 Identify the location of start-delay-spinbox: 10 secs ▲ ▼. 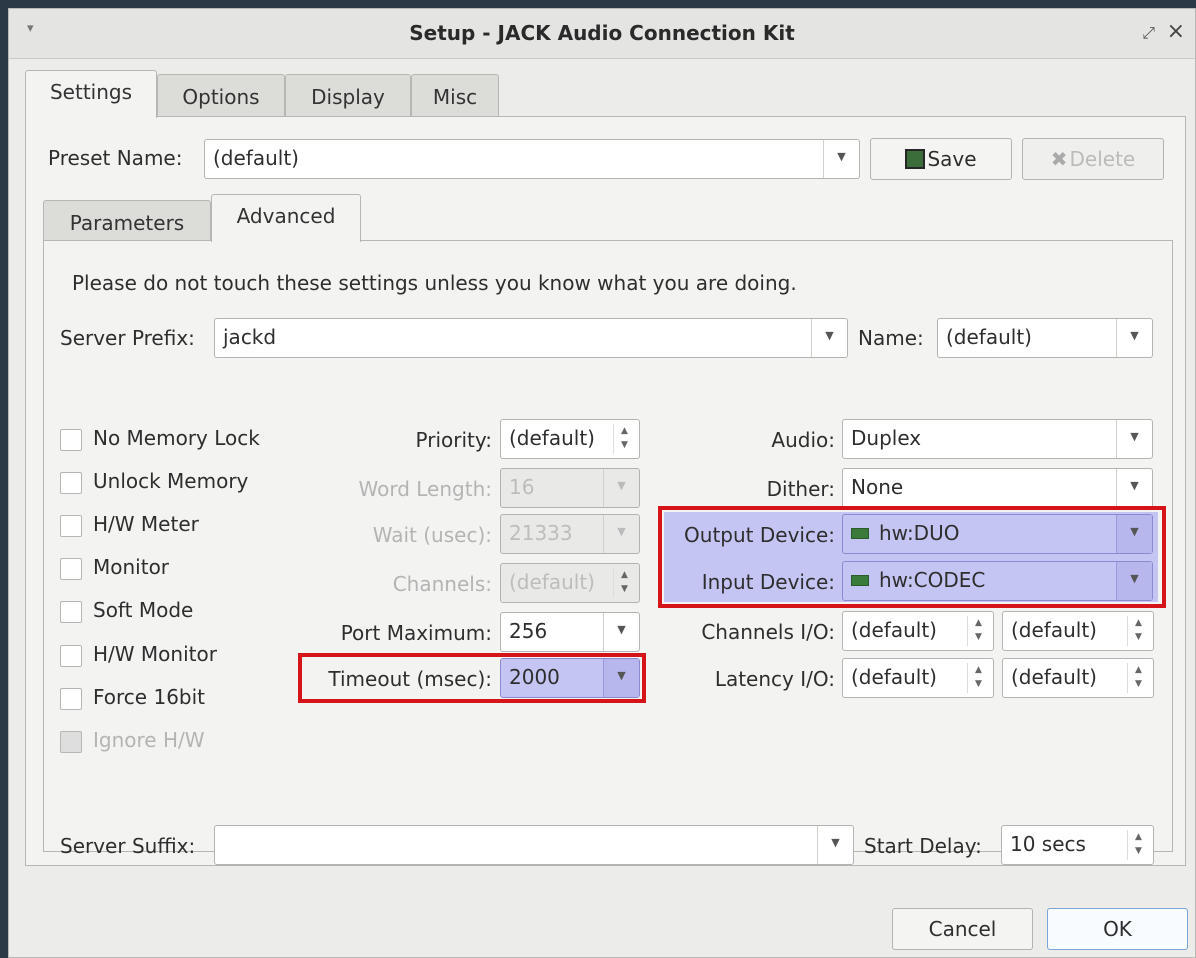
(1077, 845).